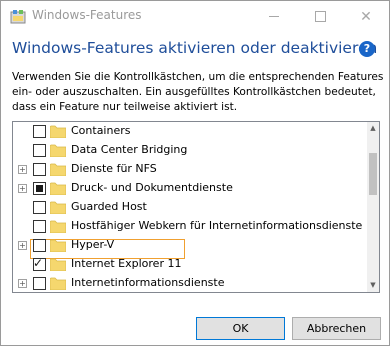 The image size is (390, 346). What do you see at coordinates (189, 150) in the screenshot?
I see `feature-row: Data Center Bridging` at bounding box center [189, 150].